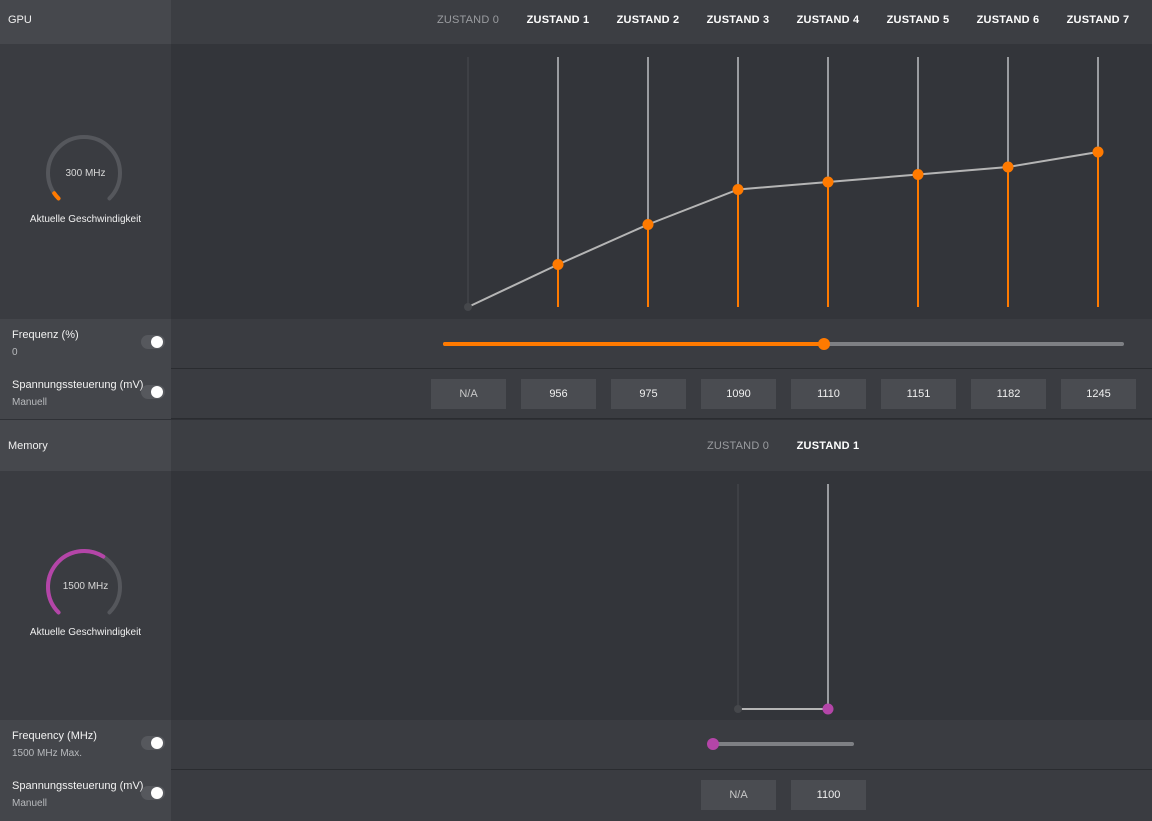  What do you see at coordinates (828, 182) in the screenshot?
I see `gpu-state-4-point` at bounding box center [828, 182].